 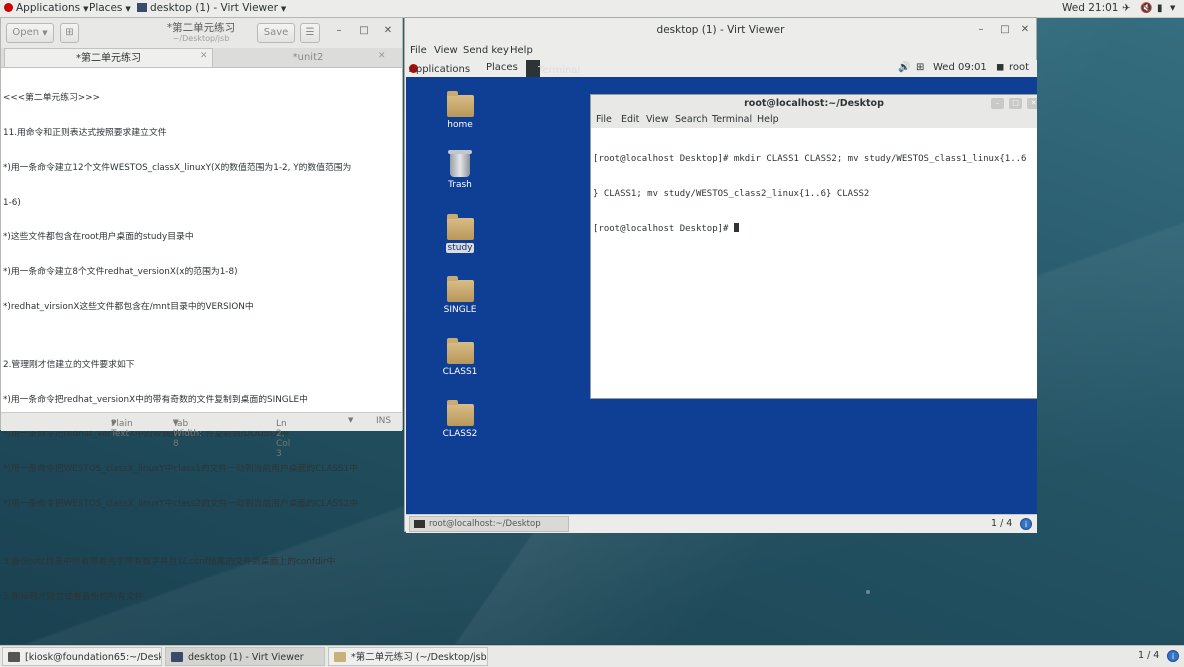 What do you see at coordinates (1172, 8) in the screenshot?
I see `system-menu-chevron-icon: ▼` at bounding box center [1172, 8].